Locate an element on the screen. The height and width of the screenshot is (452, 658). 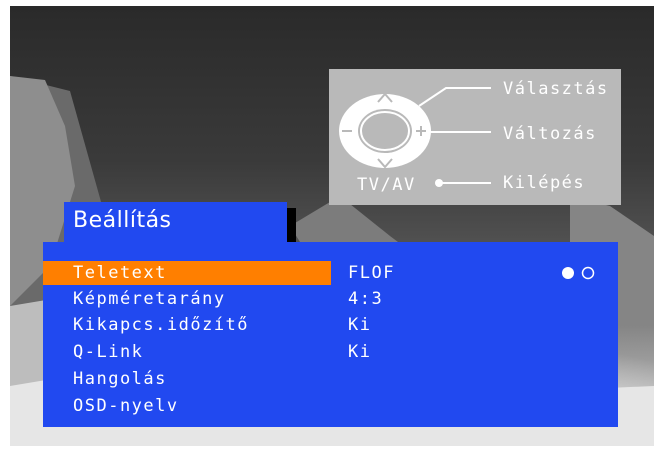
tv-av-label: TV/AV is located at coordinates (386, 185).